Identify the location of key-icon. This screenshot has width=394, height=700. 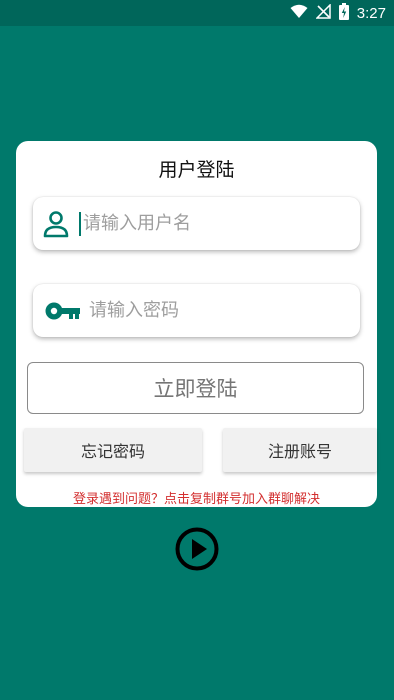
(61, 311).